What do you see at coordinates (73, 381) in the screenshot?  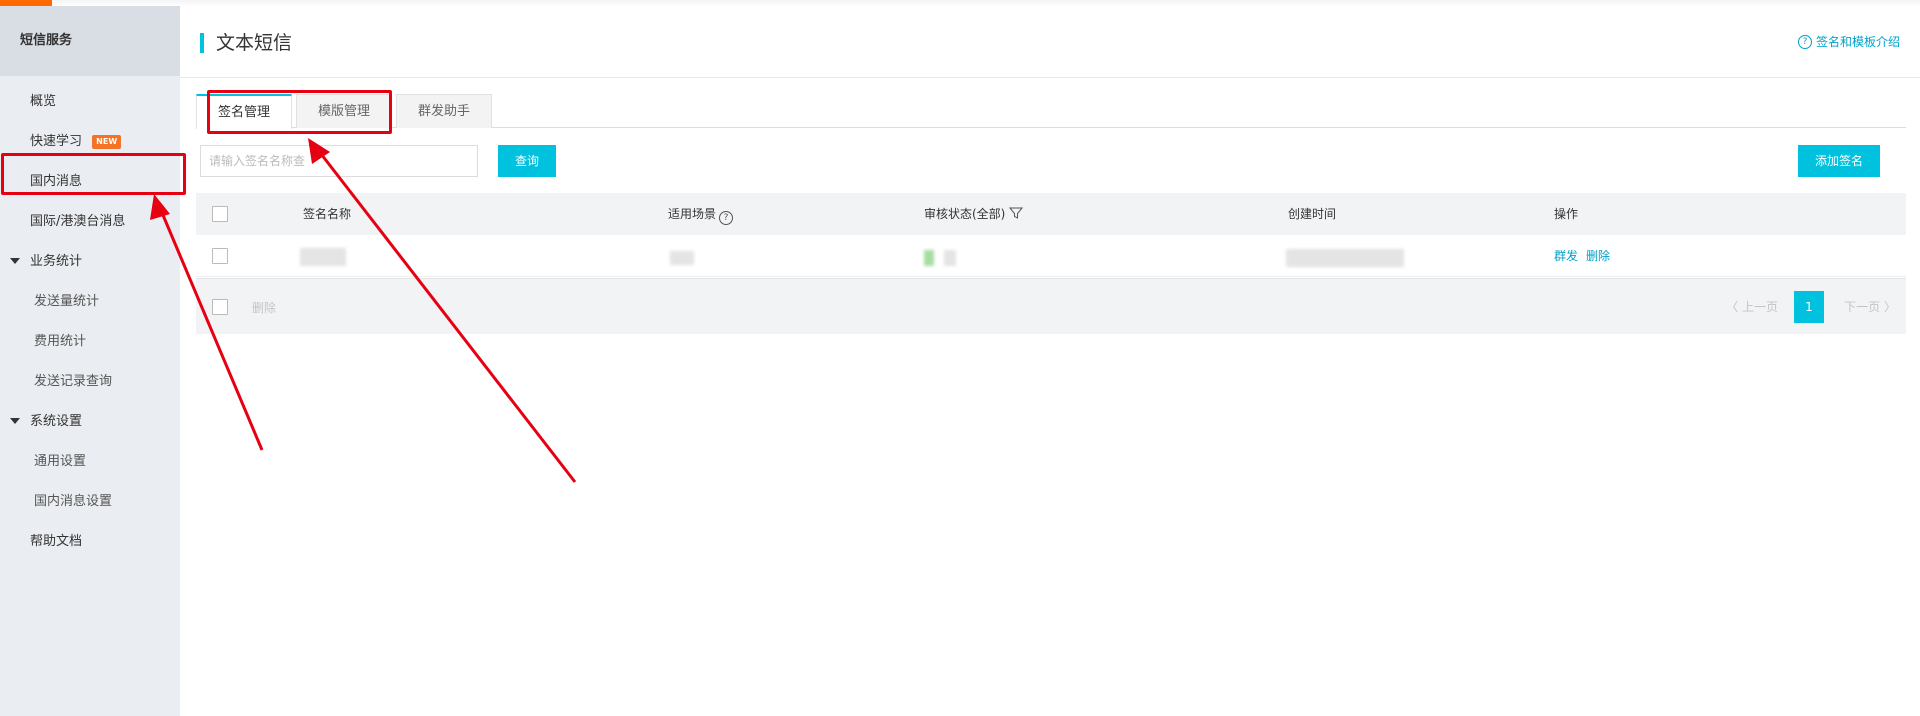 I see `sidebar-item-label: 发送记录查询` at bounding box center [73, 381].